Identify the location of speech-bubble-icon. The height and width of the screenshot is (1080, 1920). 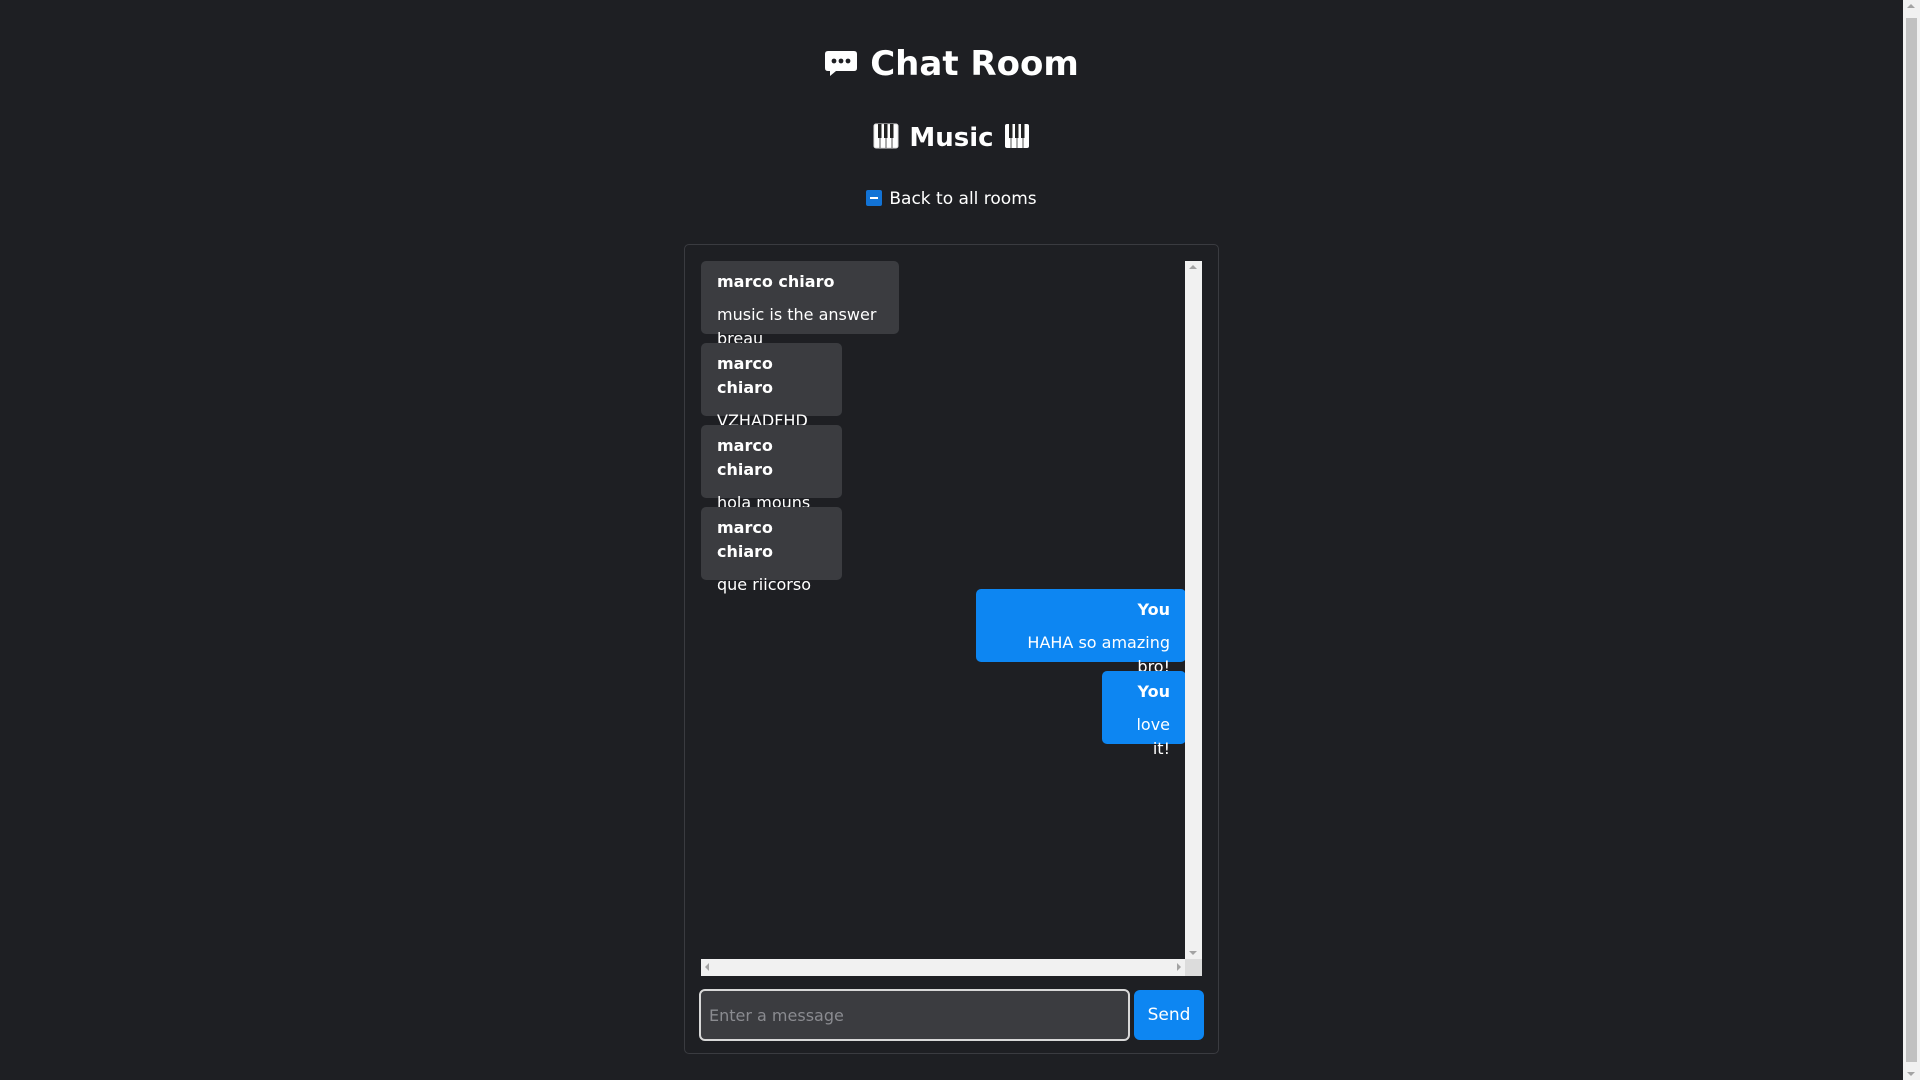
(841, 63).